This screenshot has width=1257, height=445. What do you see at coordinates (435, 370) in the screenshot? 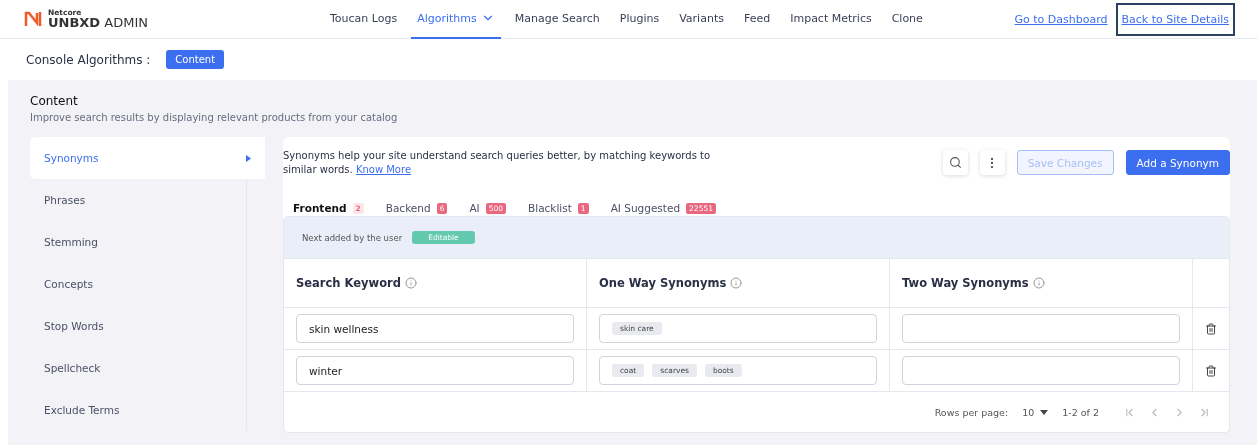
I see `keyword-field: winter` at bounding box center [435, 370].